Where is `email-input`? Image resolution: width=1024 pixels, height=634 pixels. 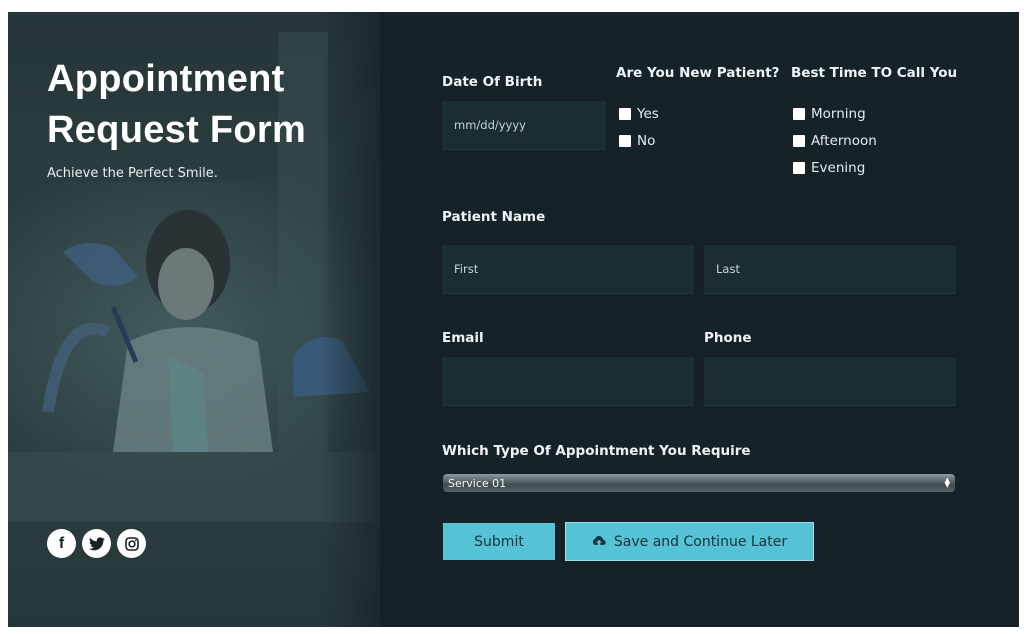
email-input is located at coordinates (568, 381).